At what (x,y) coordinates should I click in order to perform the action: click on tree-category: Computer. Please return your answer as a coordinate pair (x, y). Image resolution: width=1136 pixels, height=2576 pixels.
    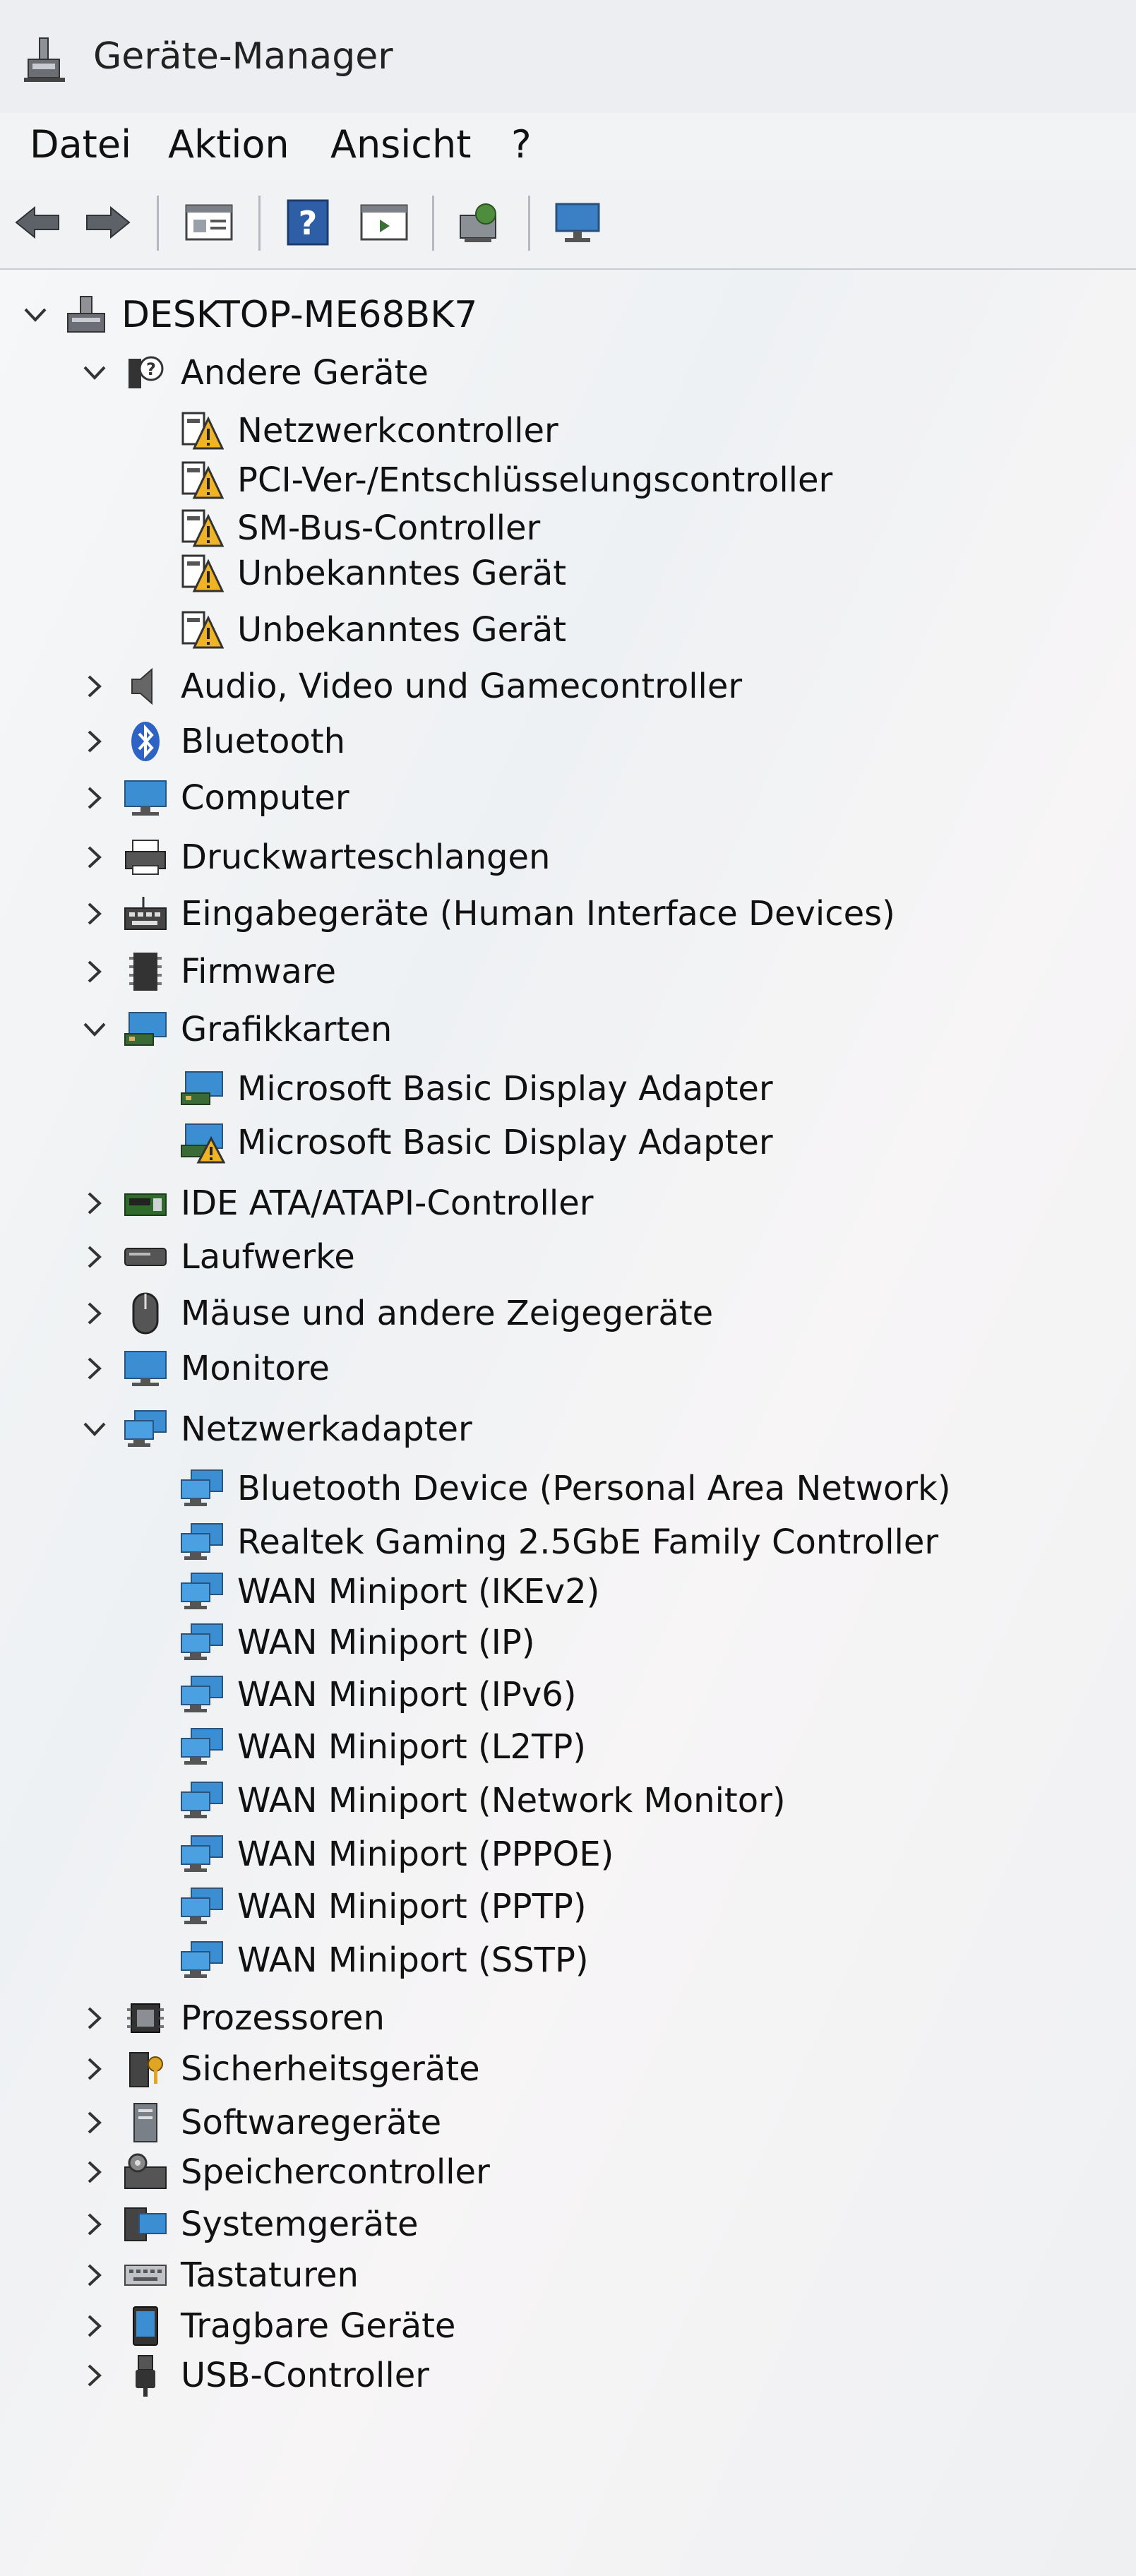
    Looking at the image, I should click on (211, 798).